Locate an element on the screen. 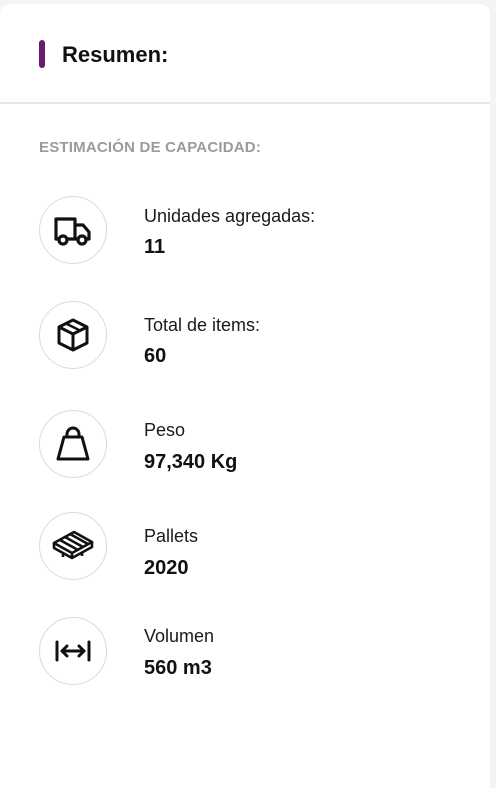 The image size is (496, 788). summary-title: Resumen: is located at coordinates (115, 54).